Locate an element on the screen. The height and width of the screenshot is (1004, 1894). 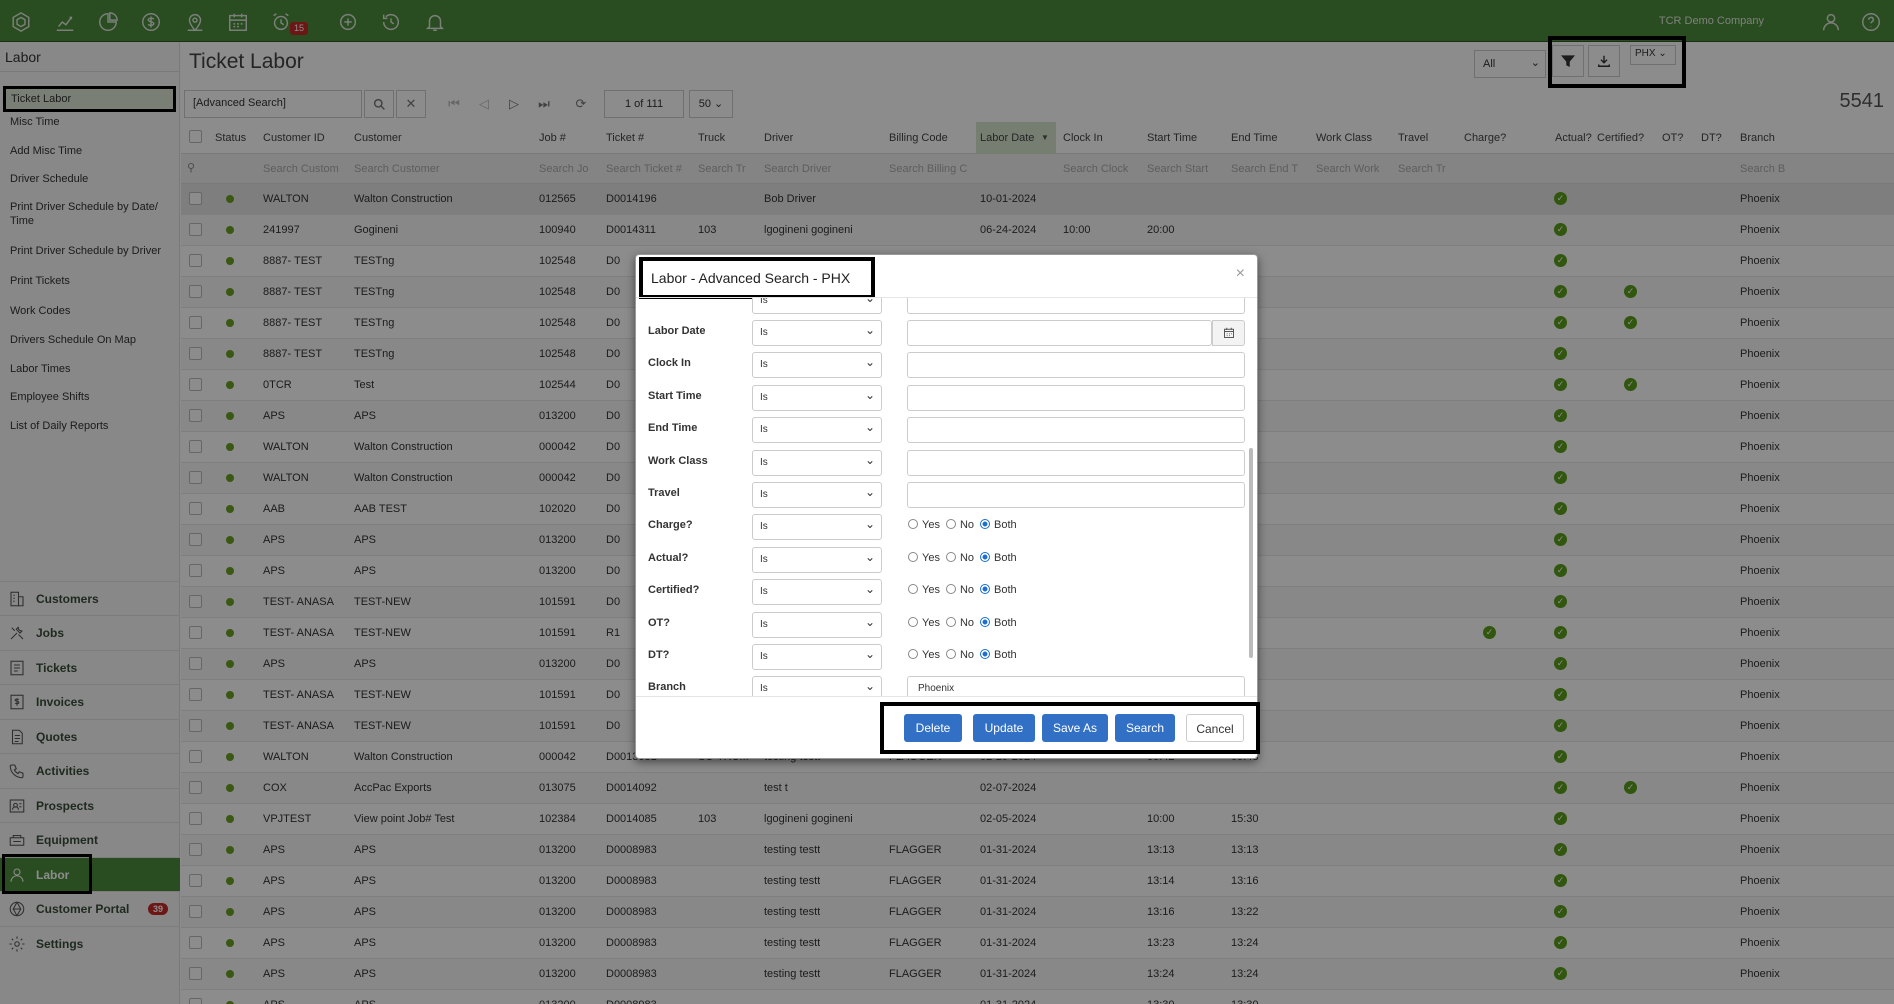
filter-label: Travel is located at coordinates (664, 493).